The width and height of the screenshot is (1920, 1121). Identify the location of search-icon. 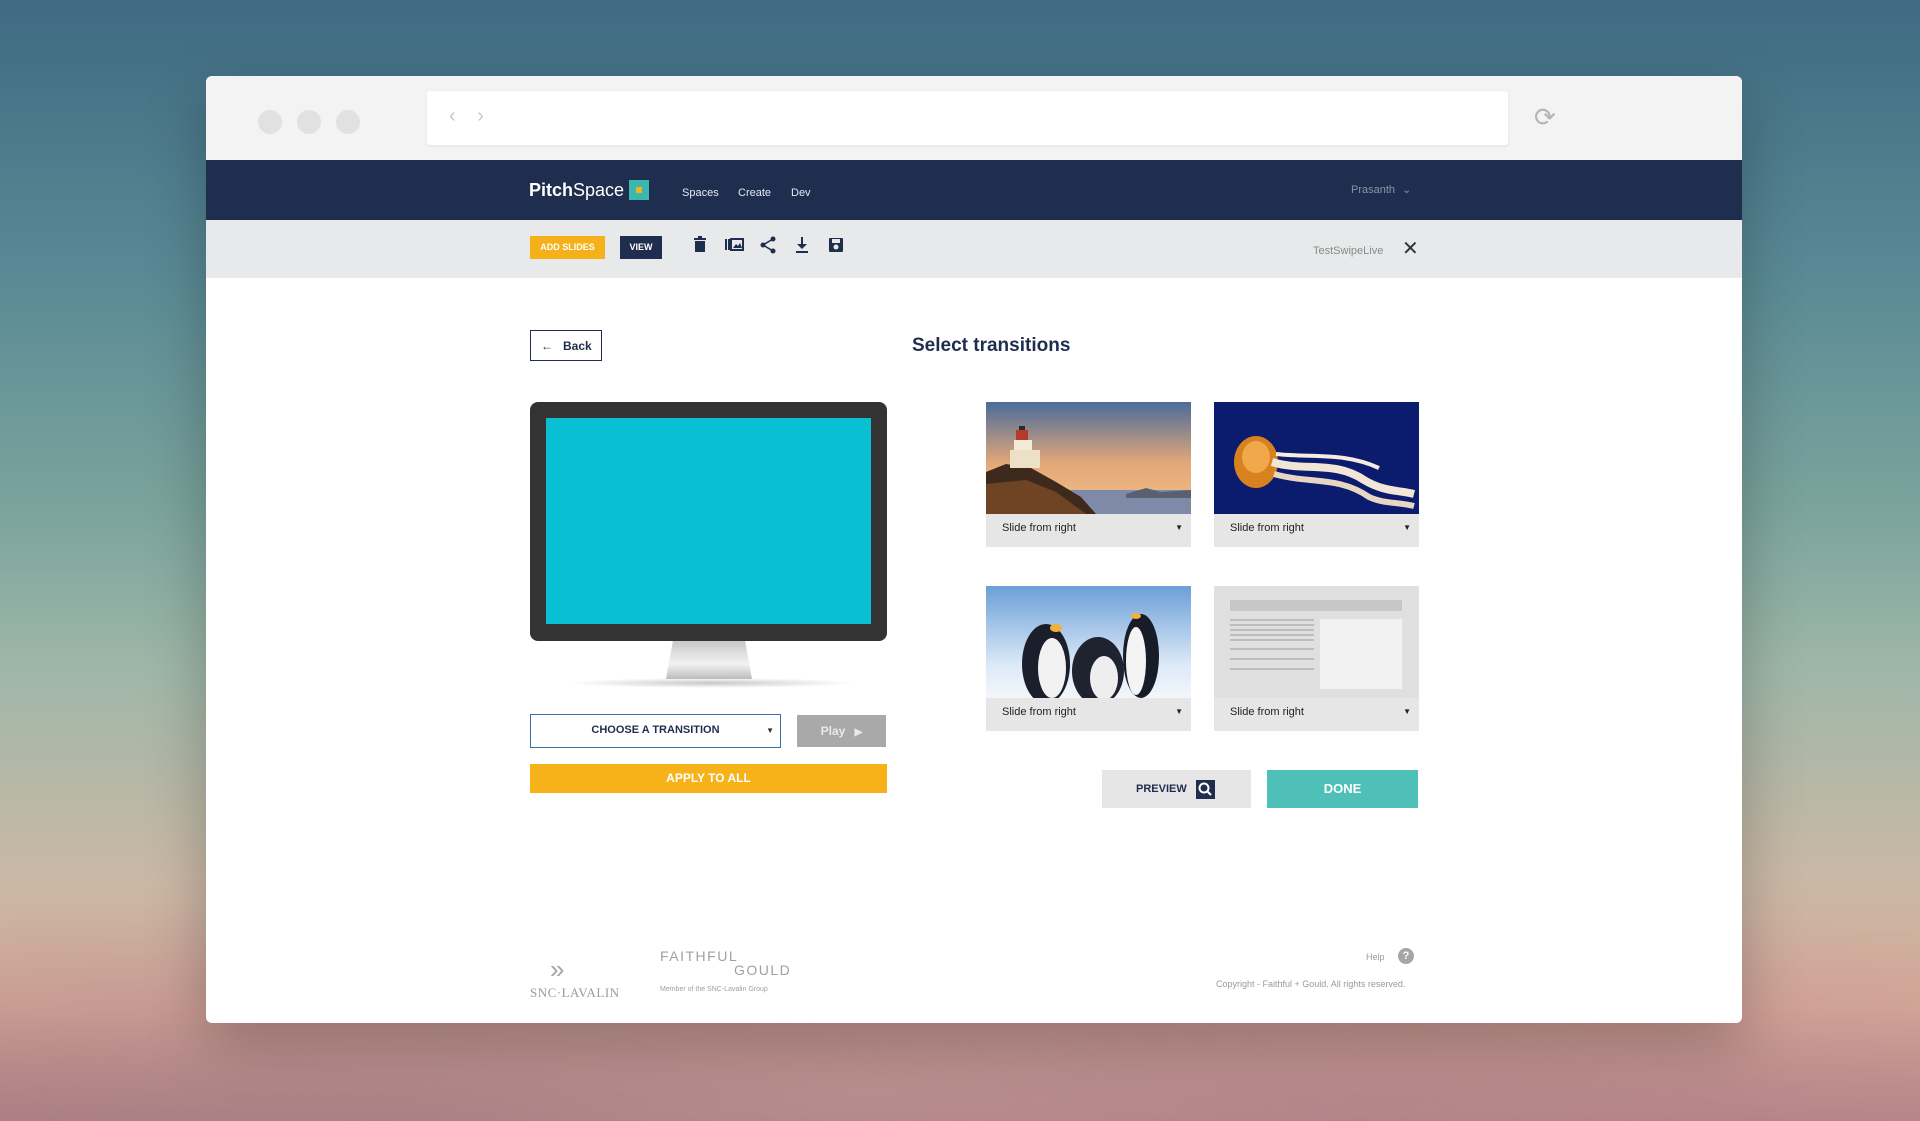
(1205, 789).